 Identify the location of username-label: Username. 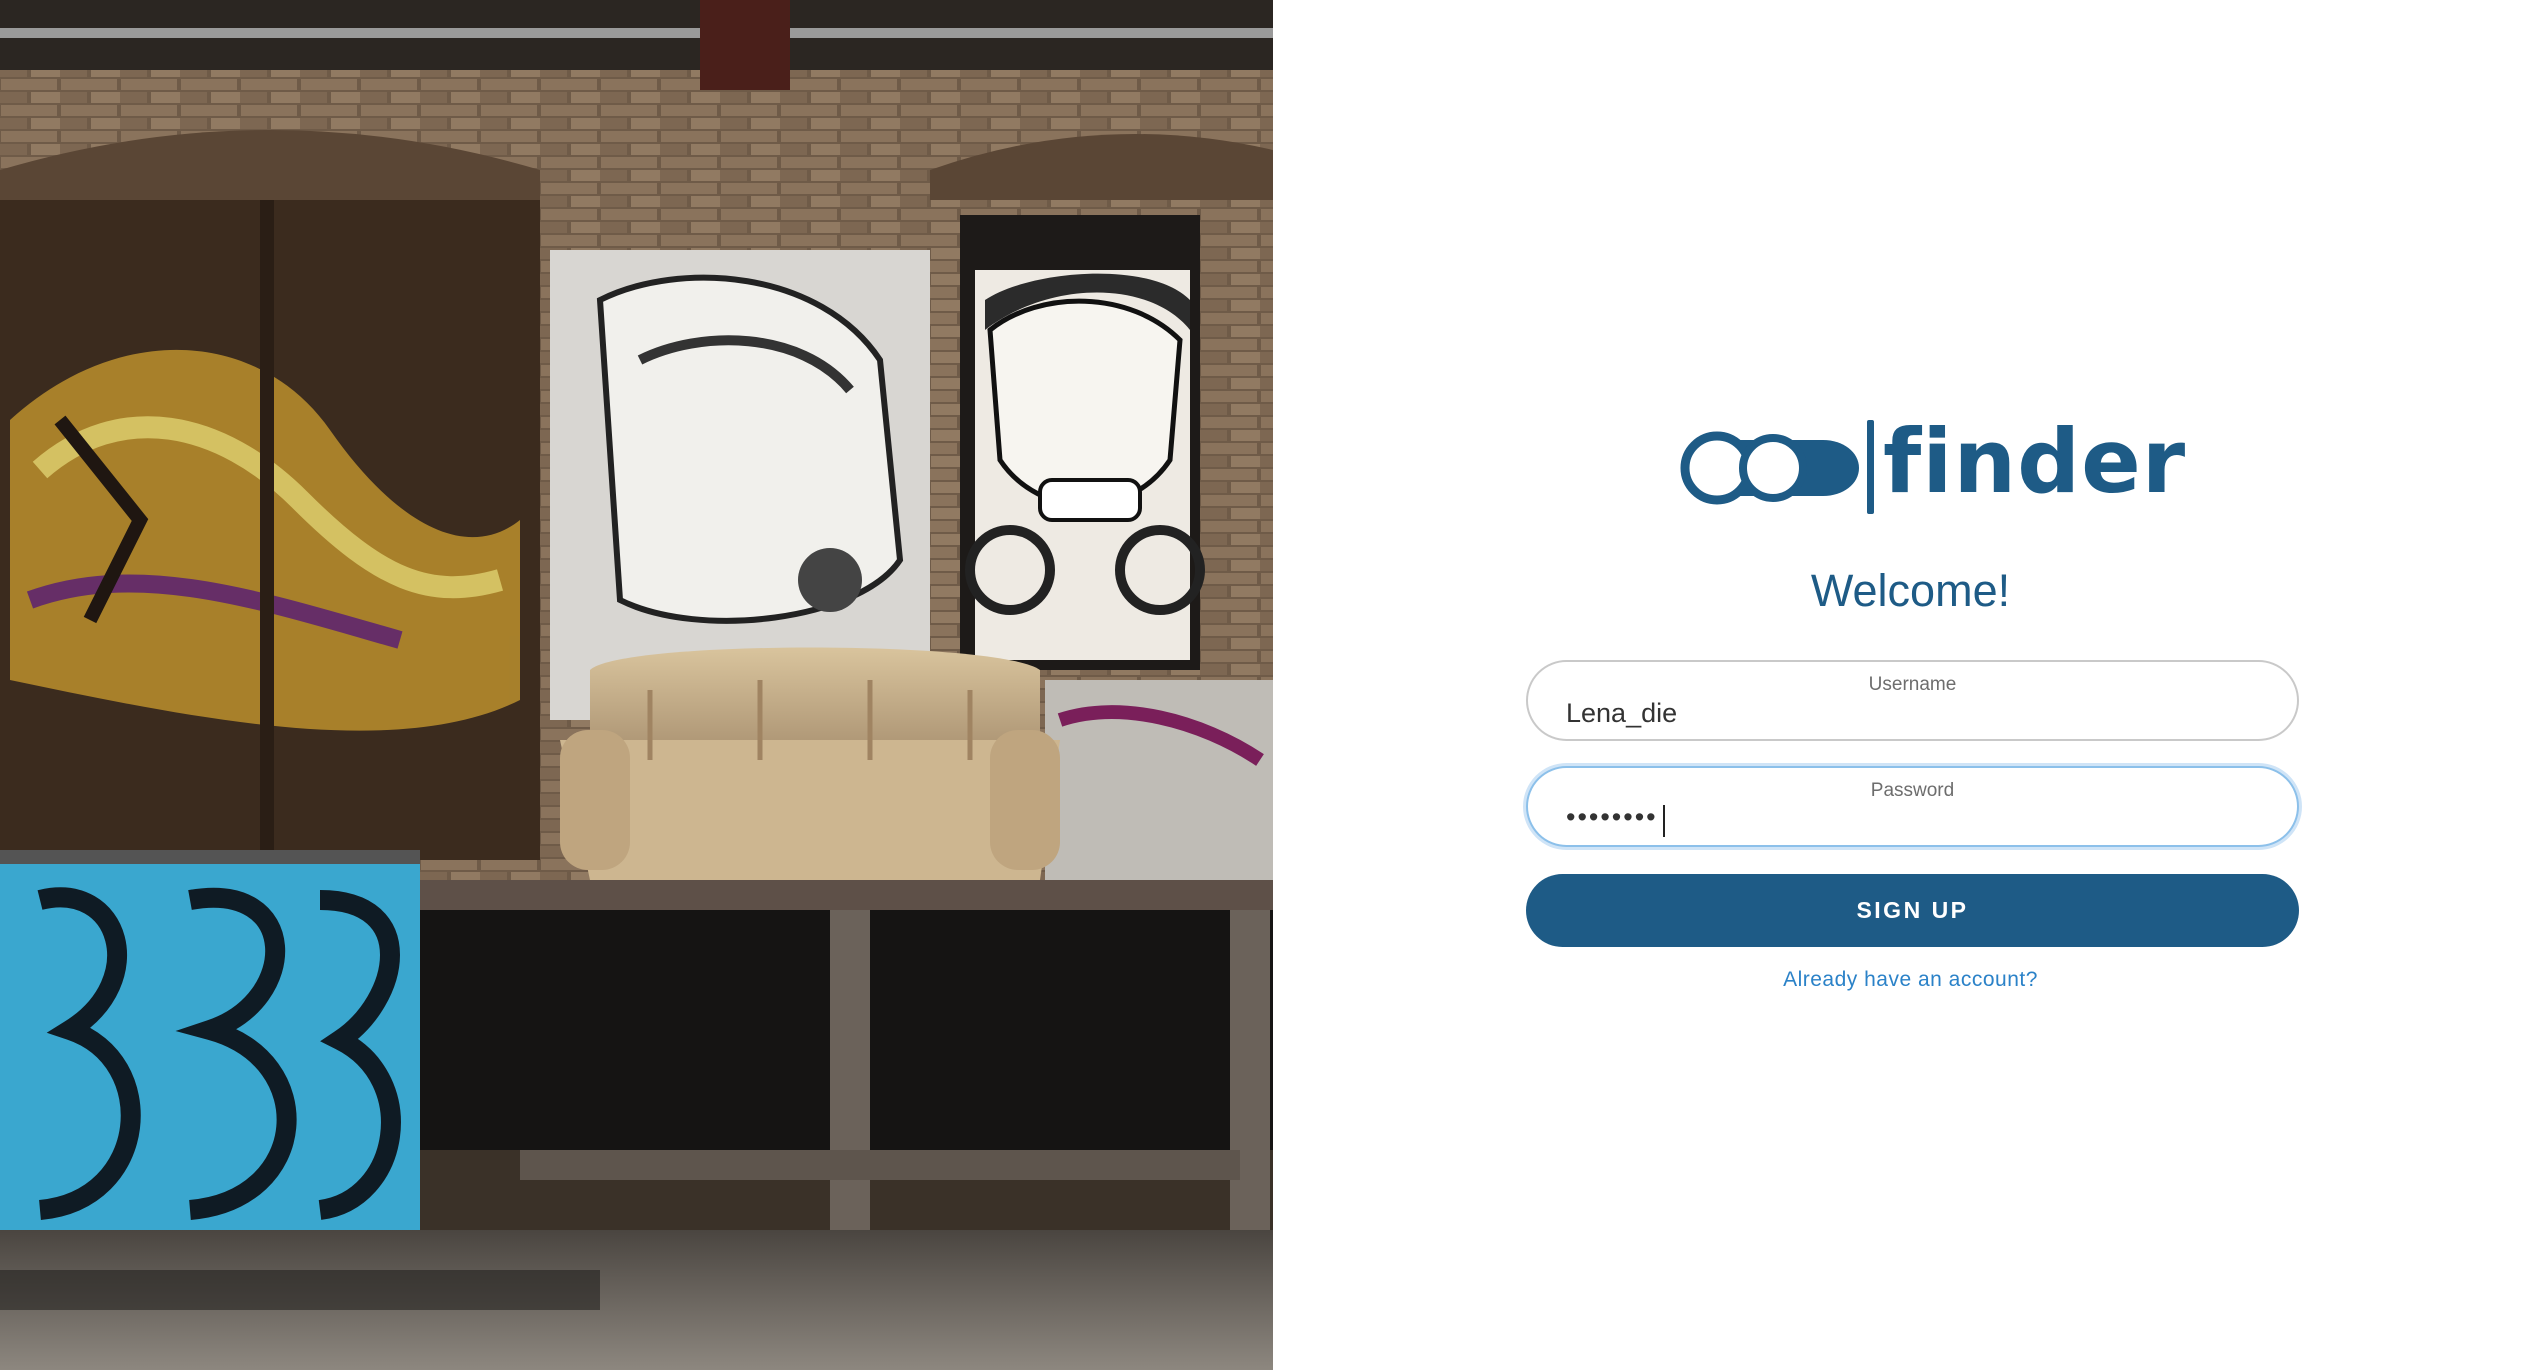
(1912, 684).